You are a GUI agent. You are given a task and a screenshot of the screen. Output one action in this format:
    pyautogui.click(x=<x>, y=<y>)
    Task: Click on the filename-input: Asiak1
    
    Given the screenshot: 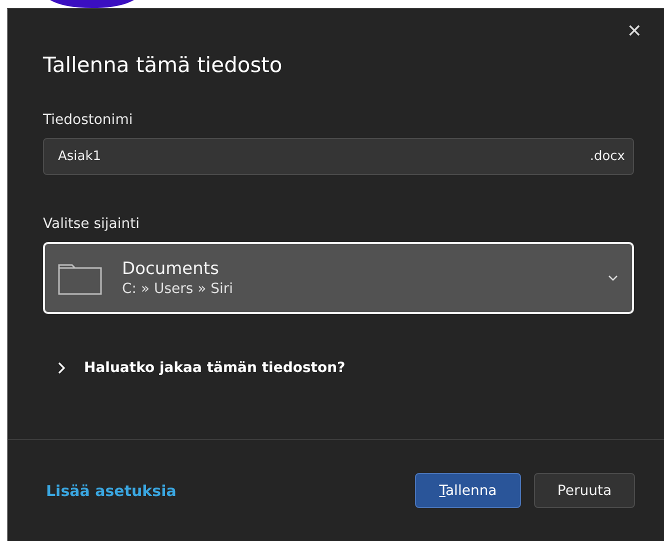 What is the action you would take?
    pyautogui.click(x=324, y=156)
    